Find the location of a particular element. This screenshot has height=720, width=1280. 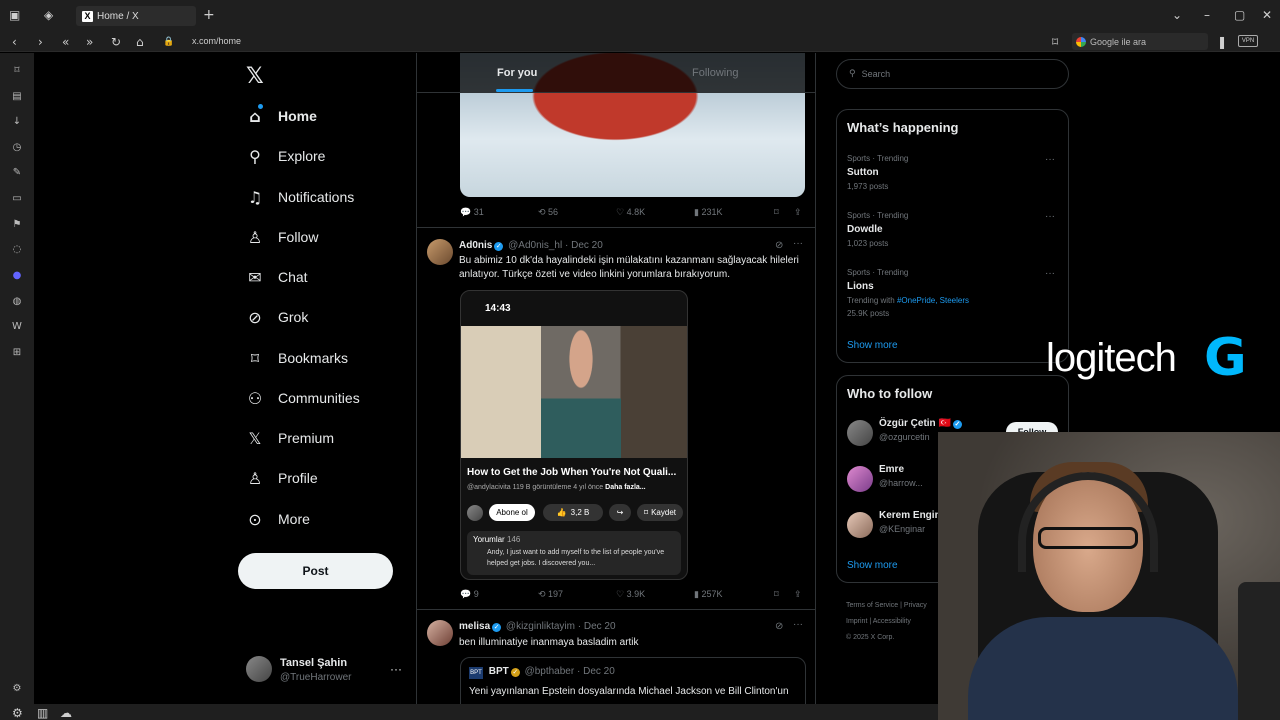

repost-button: ⟲ 197 is located at coordinates (550, 594).